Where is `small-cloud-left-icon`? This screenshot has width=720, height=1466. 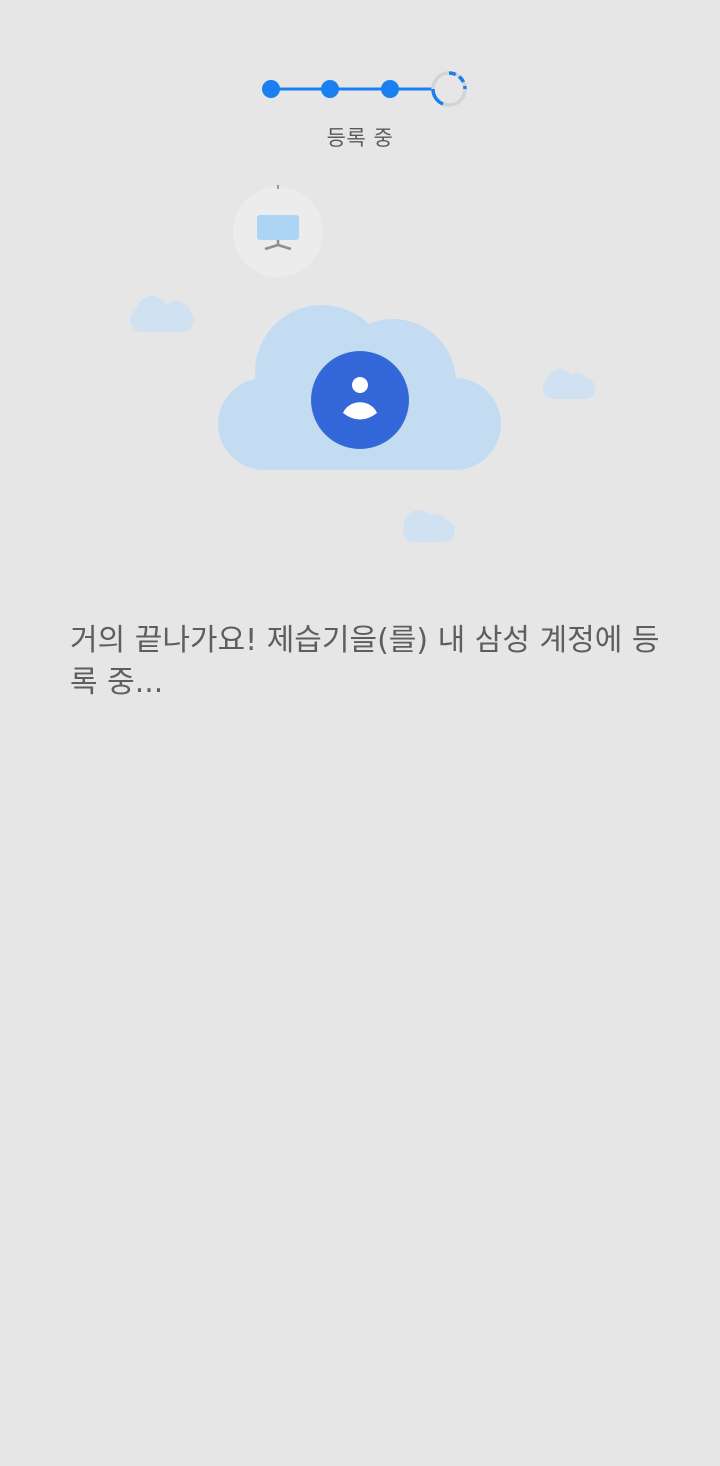 small-cloud-left-icon is located at coordinates (162, 314).